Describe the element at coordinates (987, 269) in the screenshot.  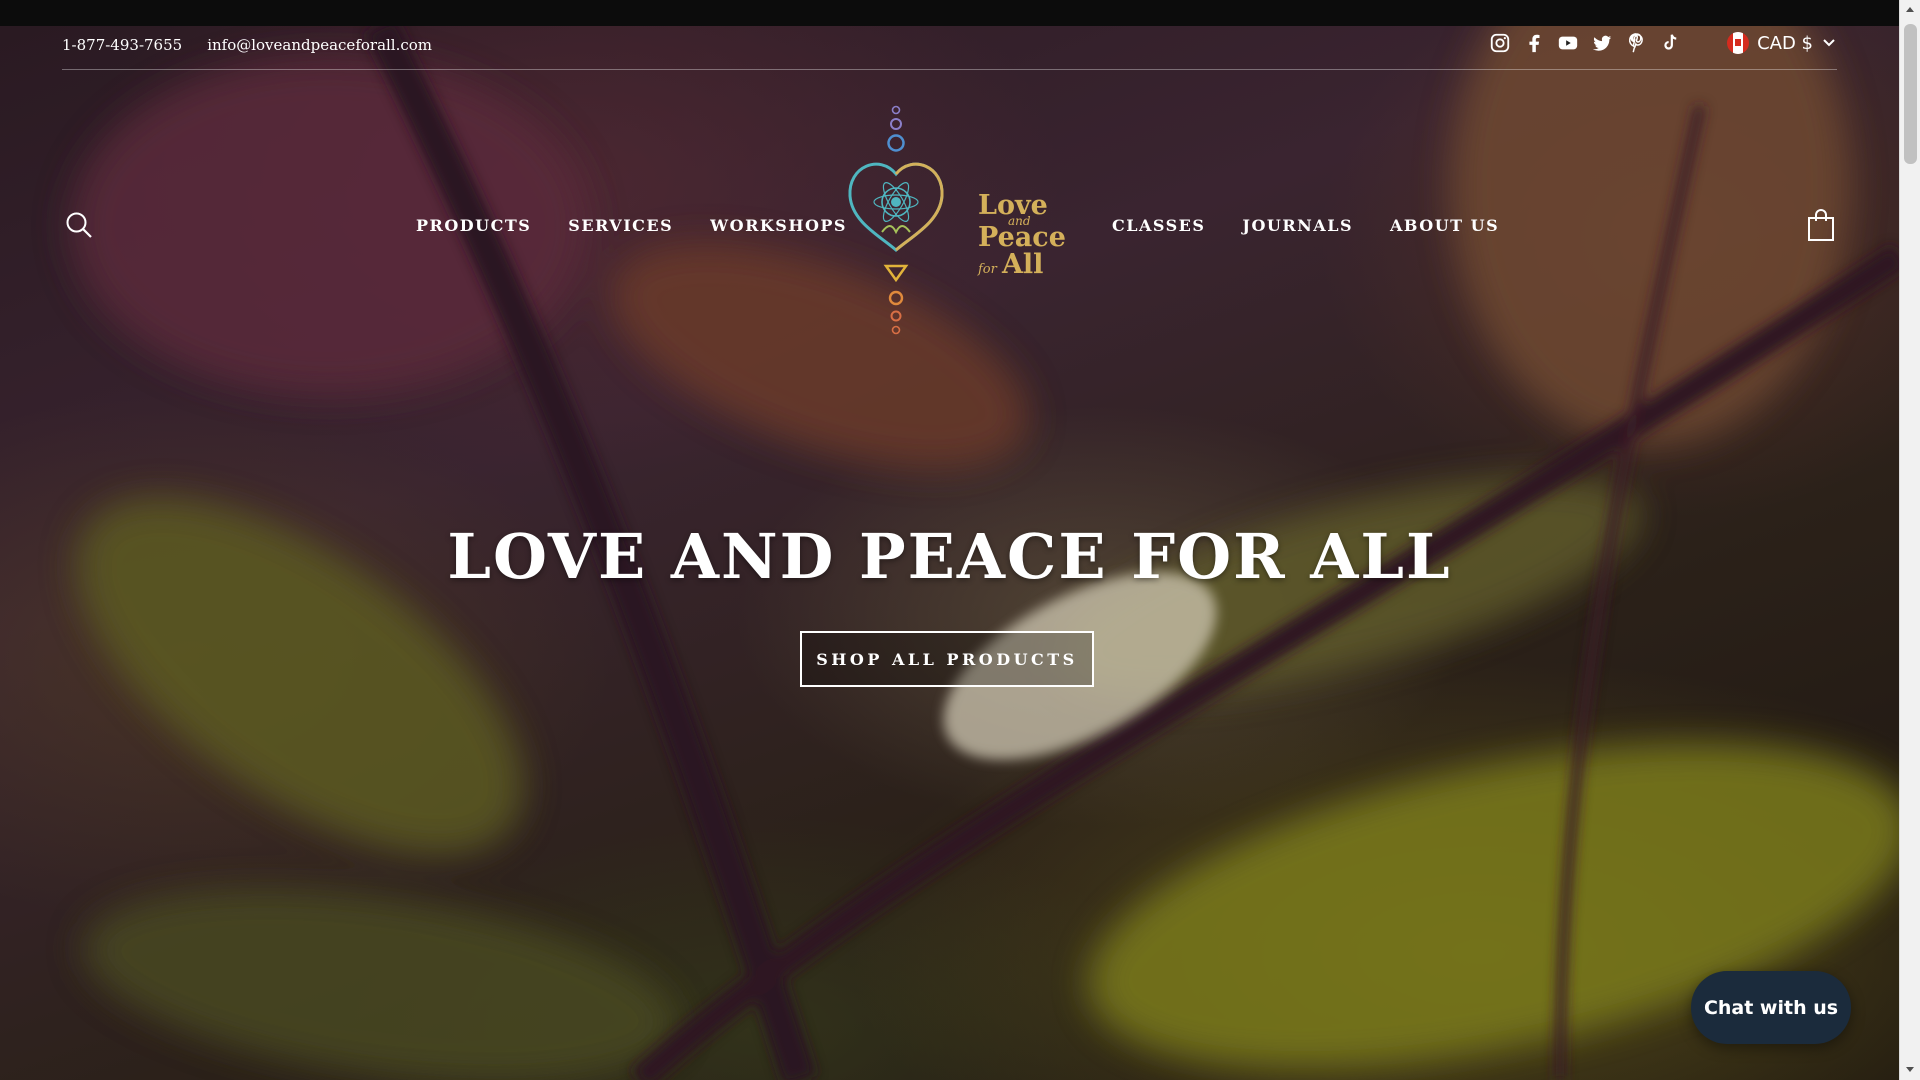
I see `logo-word-for: for` at that location.